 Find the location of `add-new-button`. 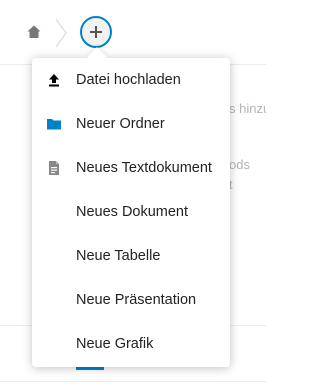

add-new-button is located at coordinates (96, 32).